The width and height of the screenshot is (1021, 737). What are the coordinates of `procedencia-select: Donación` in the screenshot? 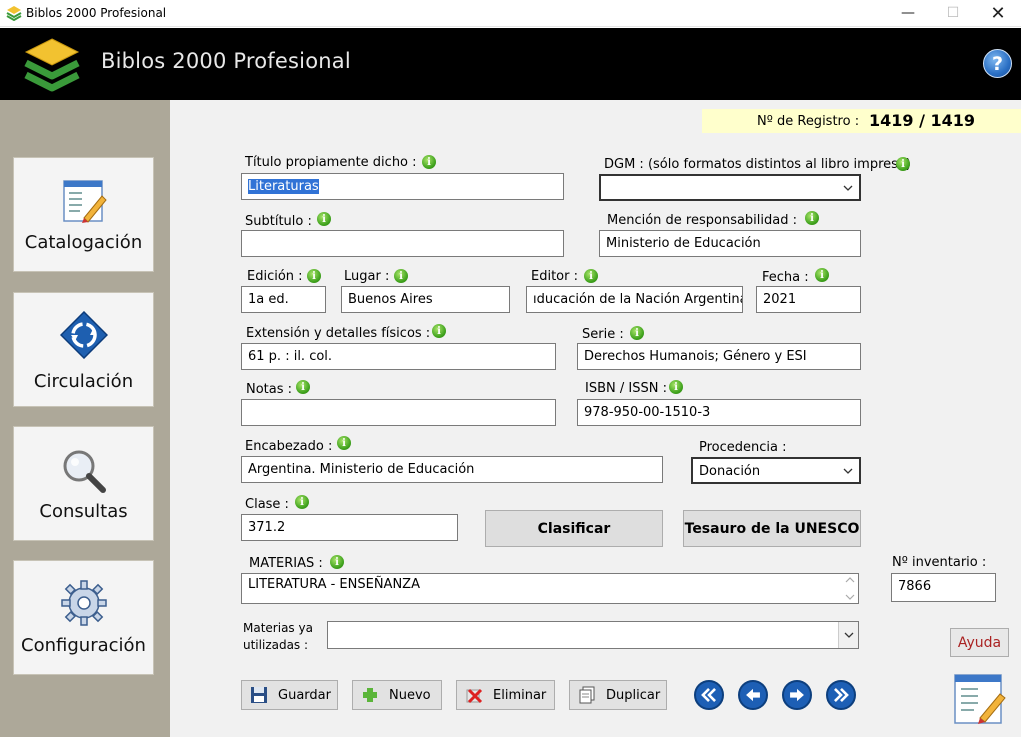 It's located at (776, 470).